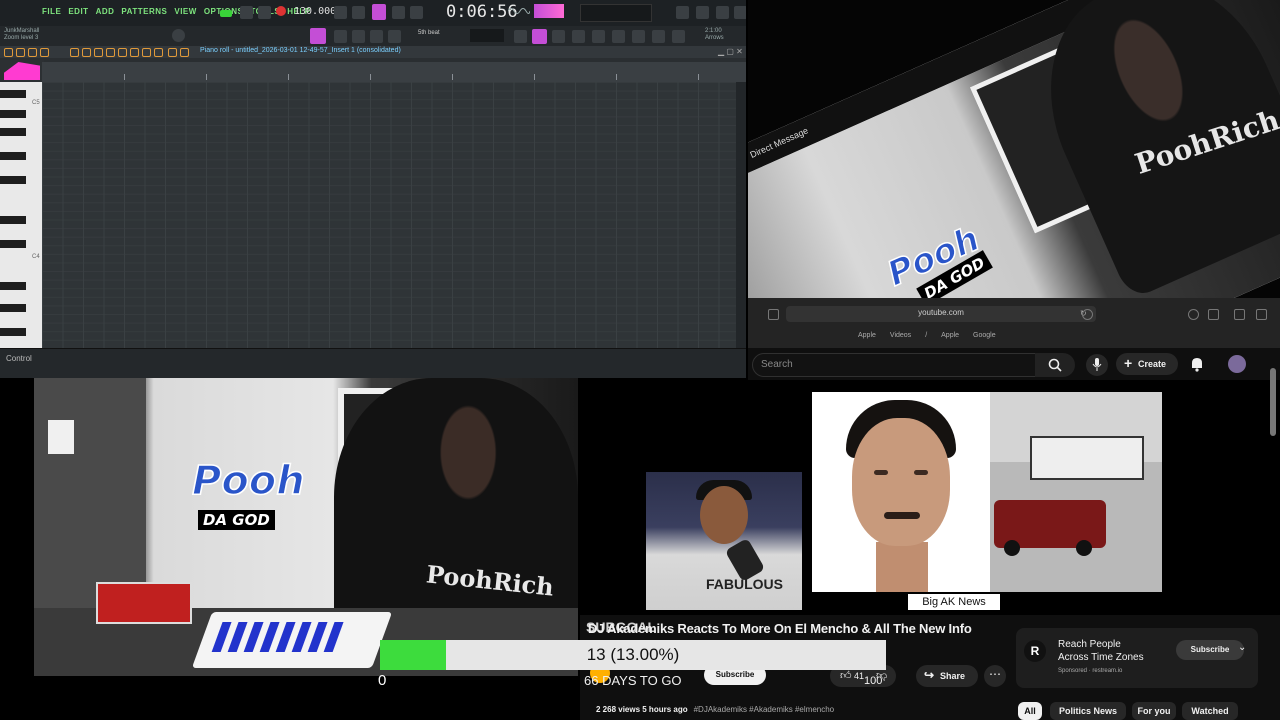 The image size is (1280, 720). Describe the element at coordinates (264, 12) in the screenshot. I see `stop-button` at that location.